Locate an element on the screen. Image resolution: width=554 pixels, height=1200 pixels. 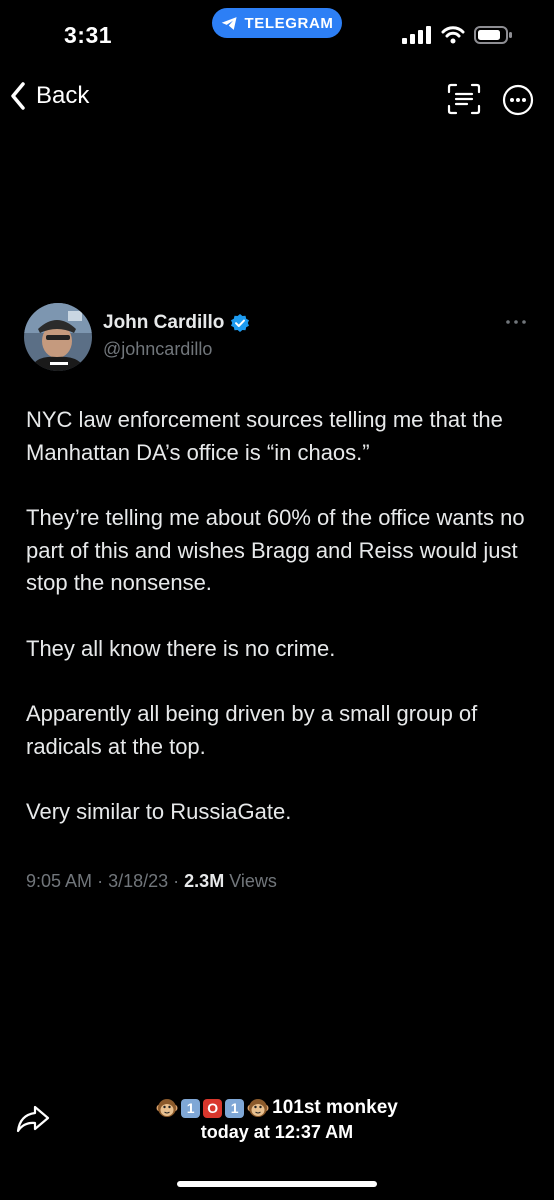
telegram-plane-icon is located at coordinates (229, 23).